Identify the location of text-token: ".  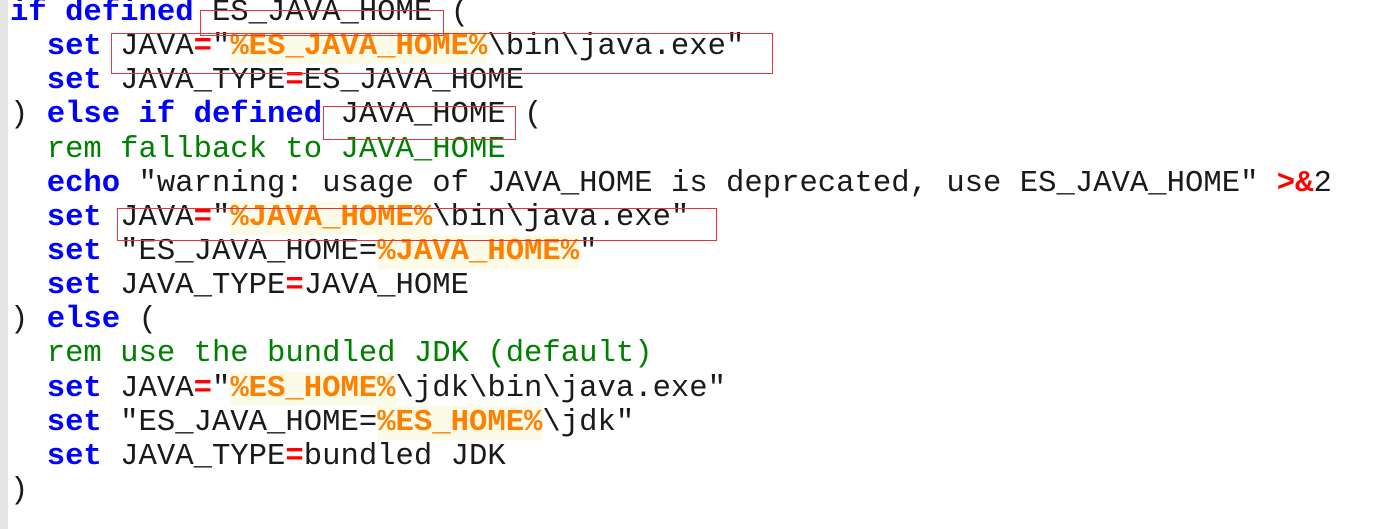
(221, 388).